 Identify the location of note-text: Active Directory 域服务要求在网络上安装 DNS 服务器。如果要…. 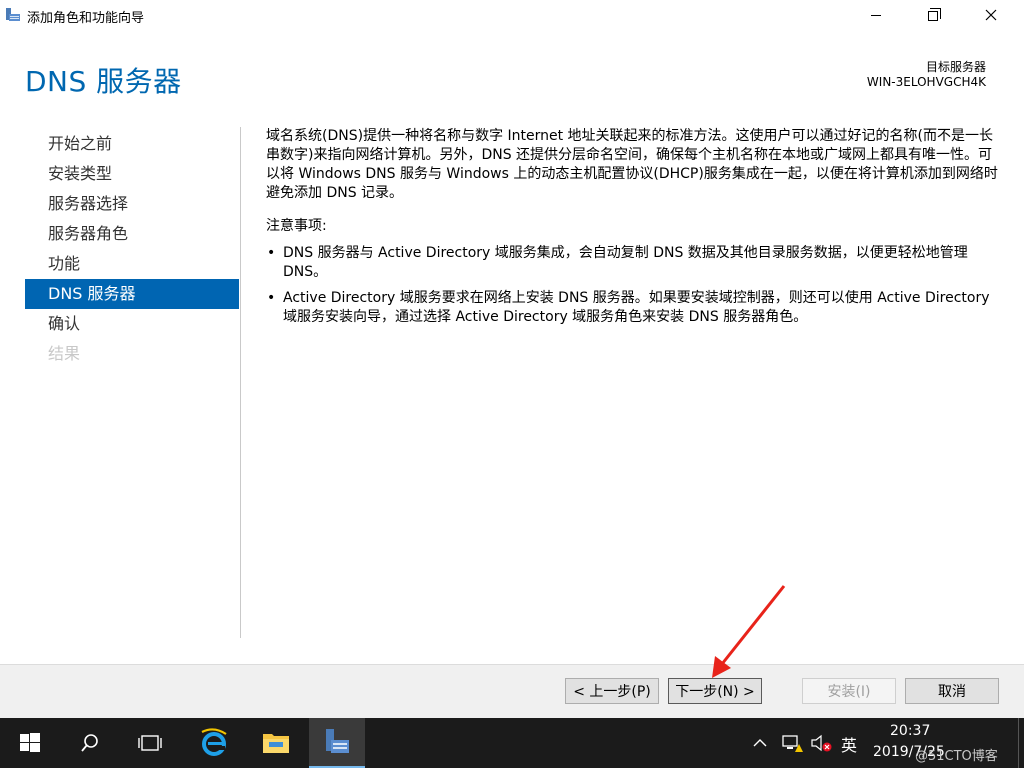
(636, 307).